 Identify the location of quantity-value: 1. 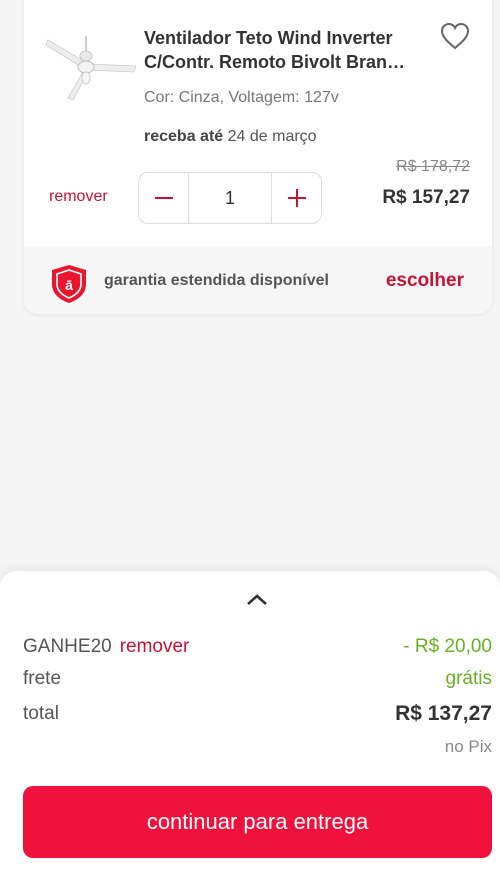
(230, 198).